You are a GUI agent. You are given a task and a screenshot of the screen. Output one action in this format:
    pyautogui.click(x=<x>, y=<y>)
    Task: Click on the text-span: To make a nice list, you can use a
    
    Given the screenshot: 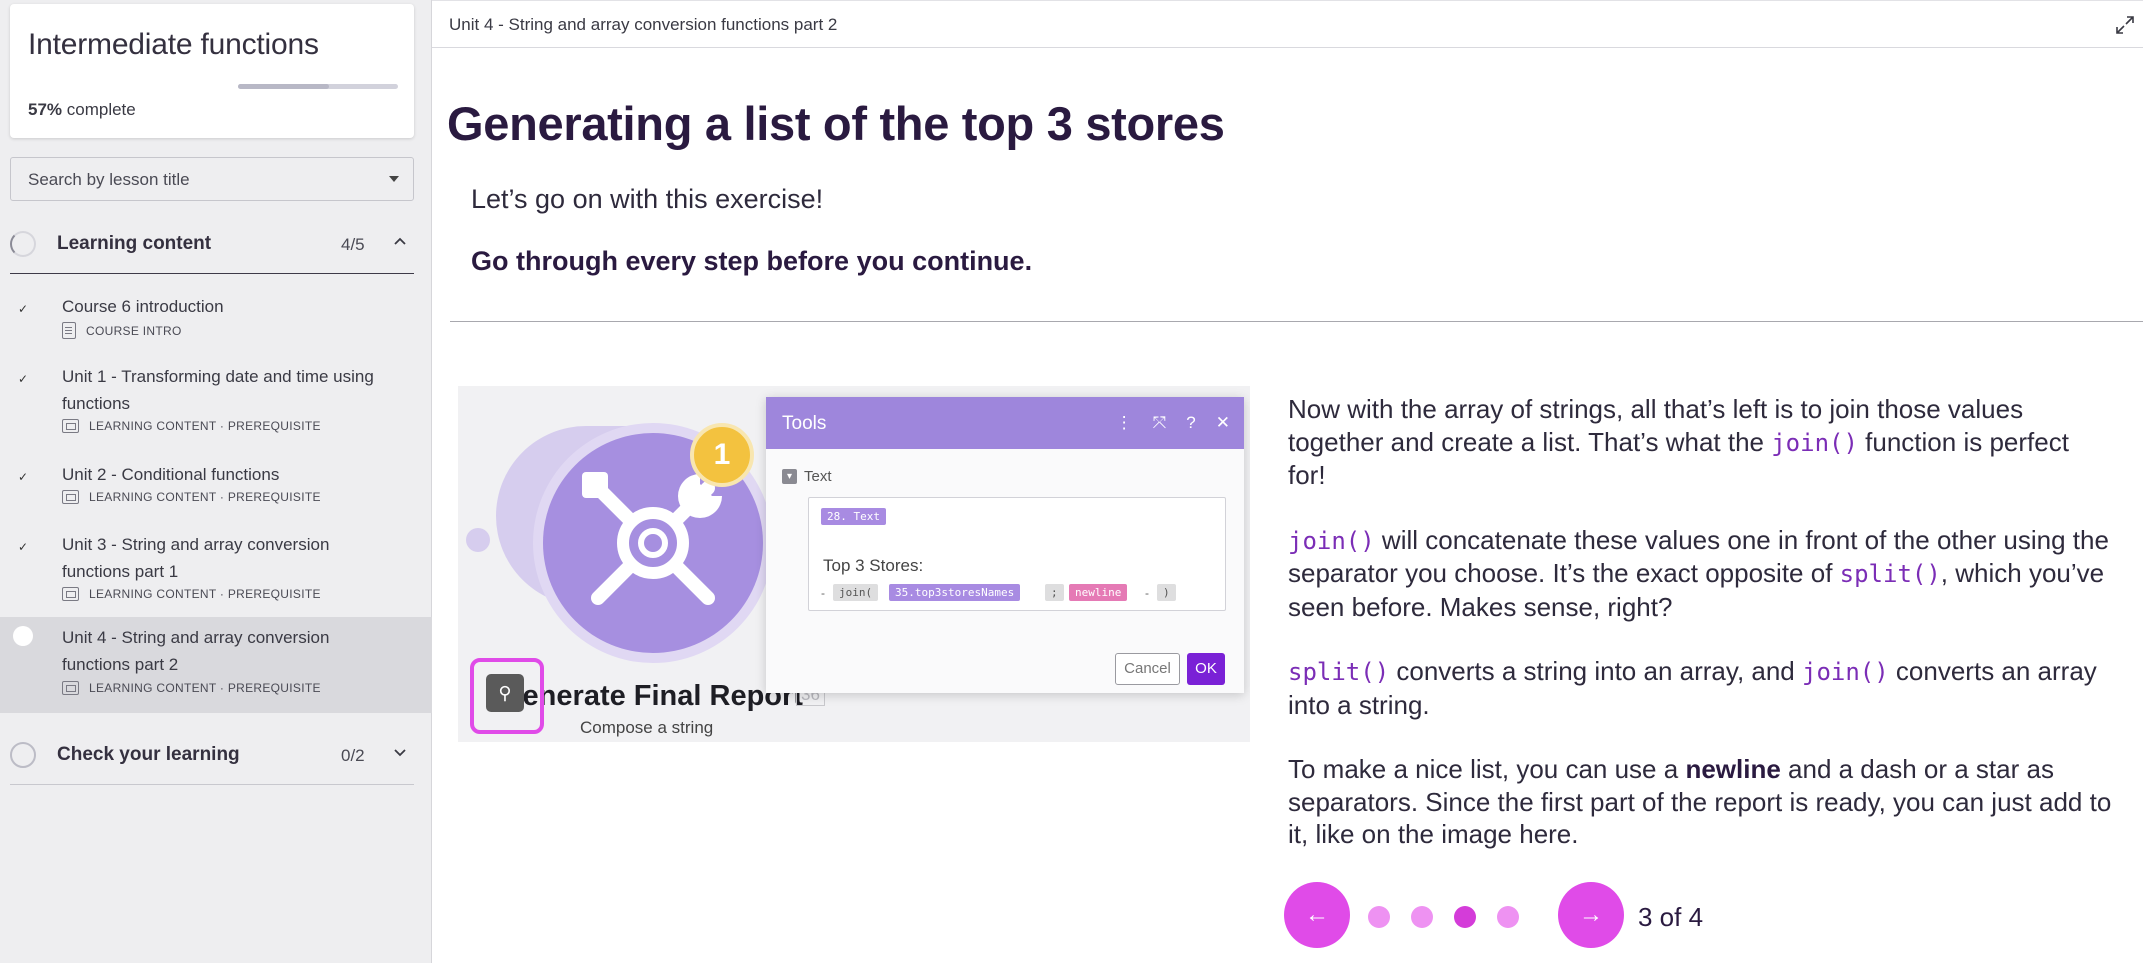 What is the action you would take?
    pyautogui.click(x=1487, y=769)
    